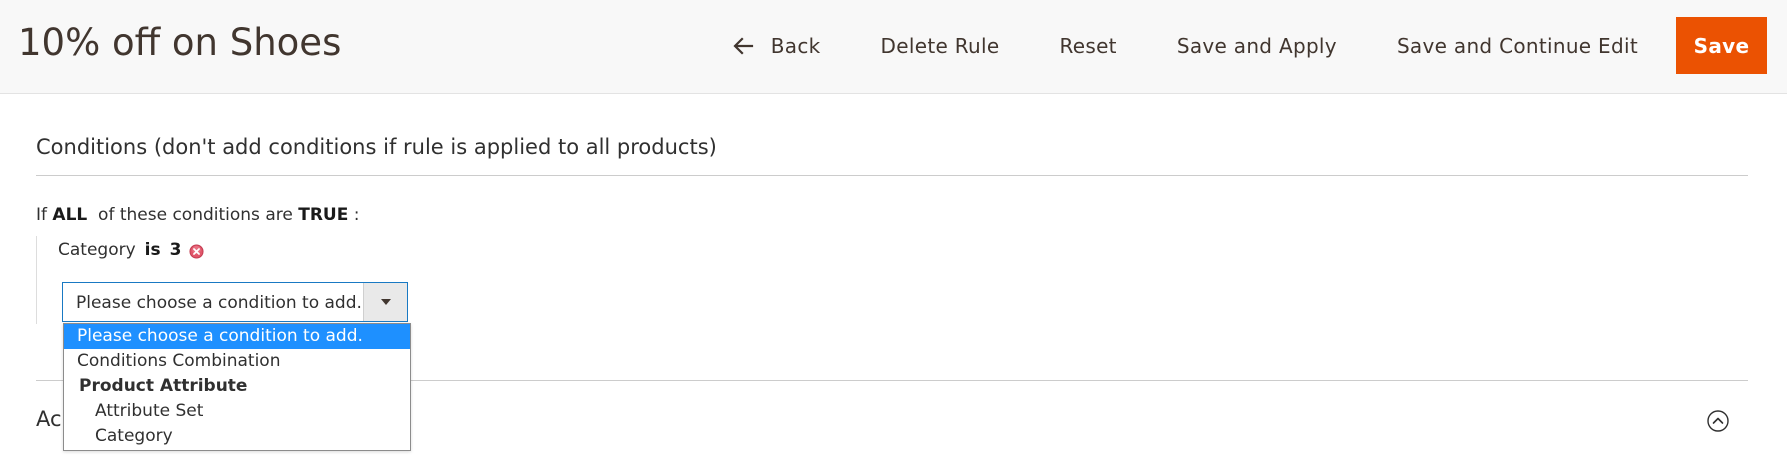  Describe the element at coordinates (36, 280) in the screenshot. I see `condition-tree-line` at that location.